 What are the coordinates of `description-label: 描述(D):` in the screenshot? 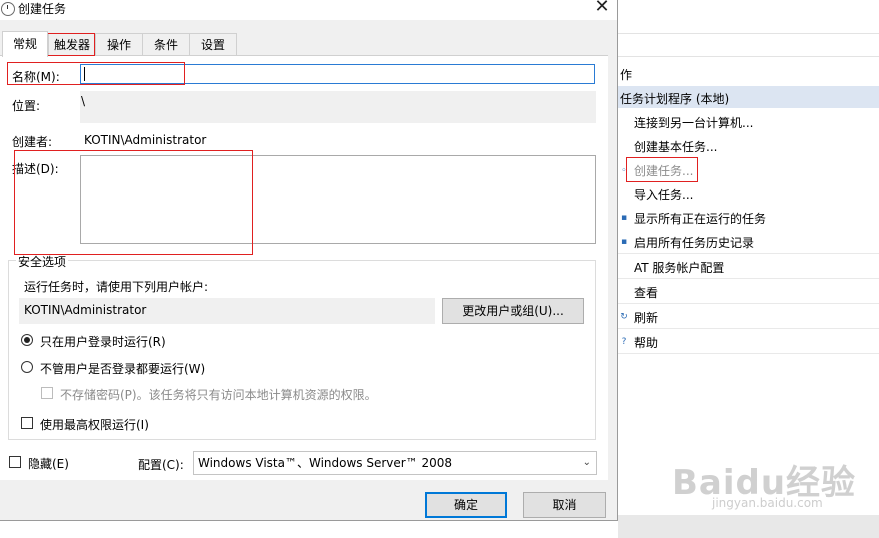 It's located at (35, 169).